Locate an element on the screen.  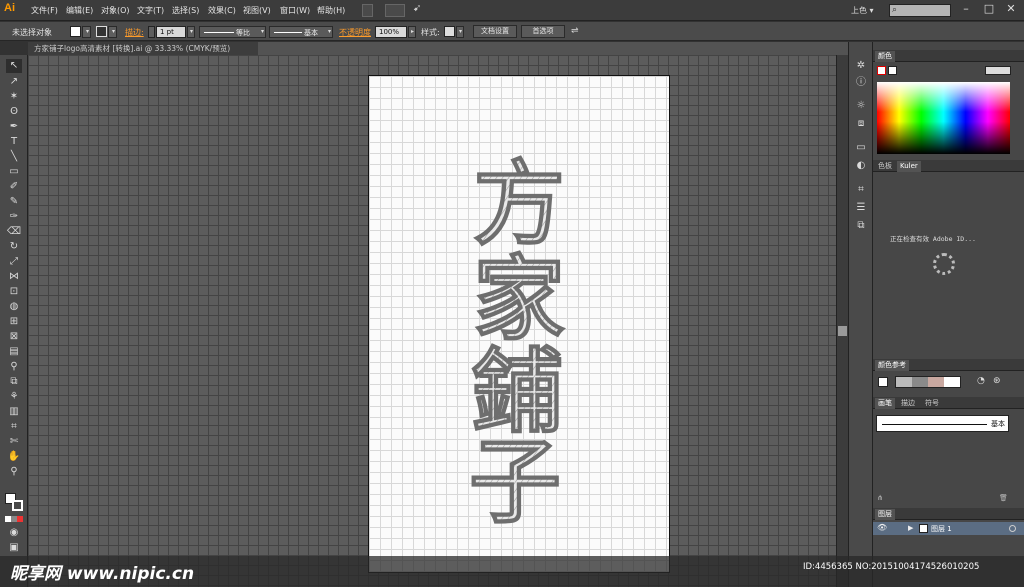
paintbrush-tool-icon: ✐ is located at coordinates (14, 187).